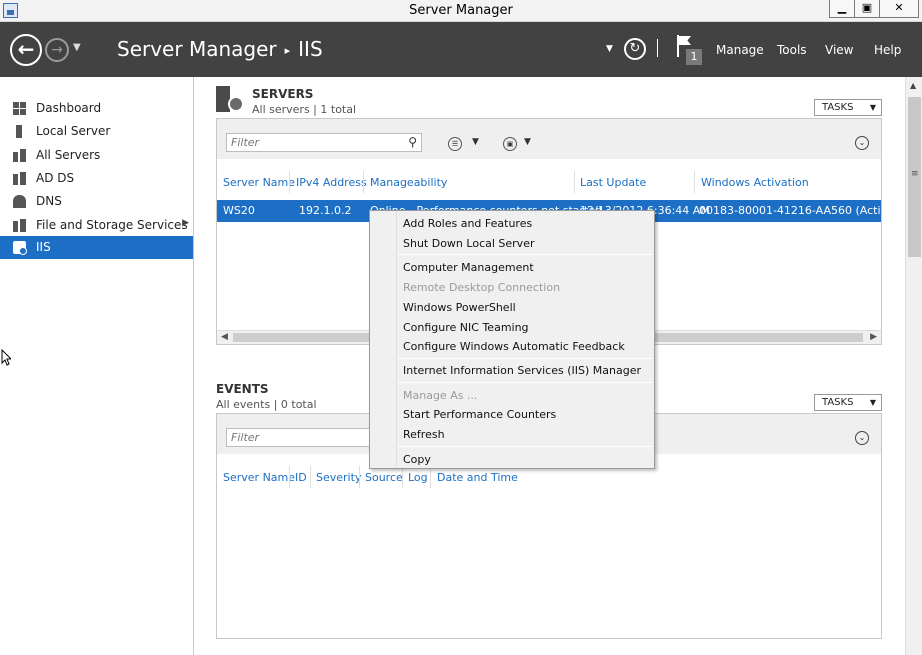  Describe the element at coordinates (613, 182) in the screenshot. I see `col-last-update: Last Update` at that location.